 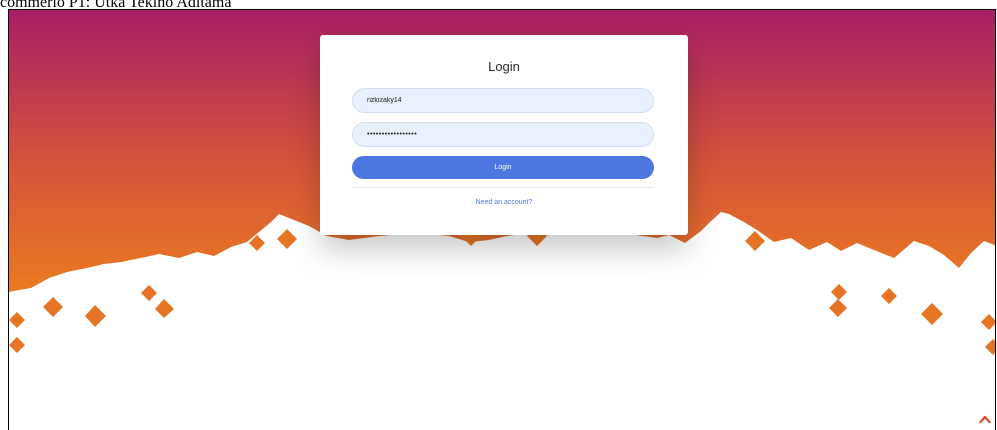 I want to click on login-title: Login, so click(x=504, y=66).